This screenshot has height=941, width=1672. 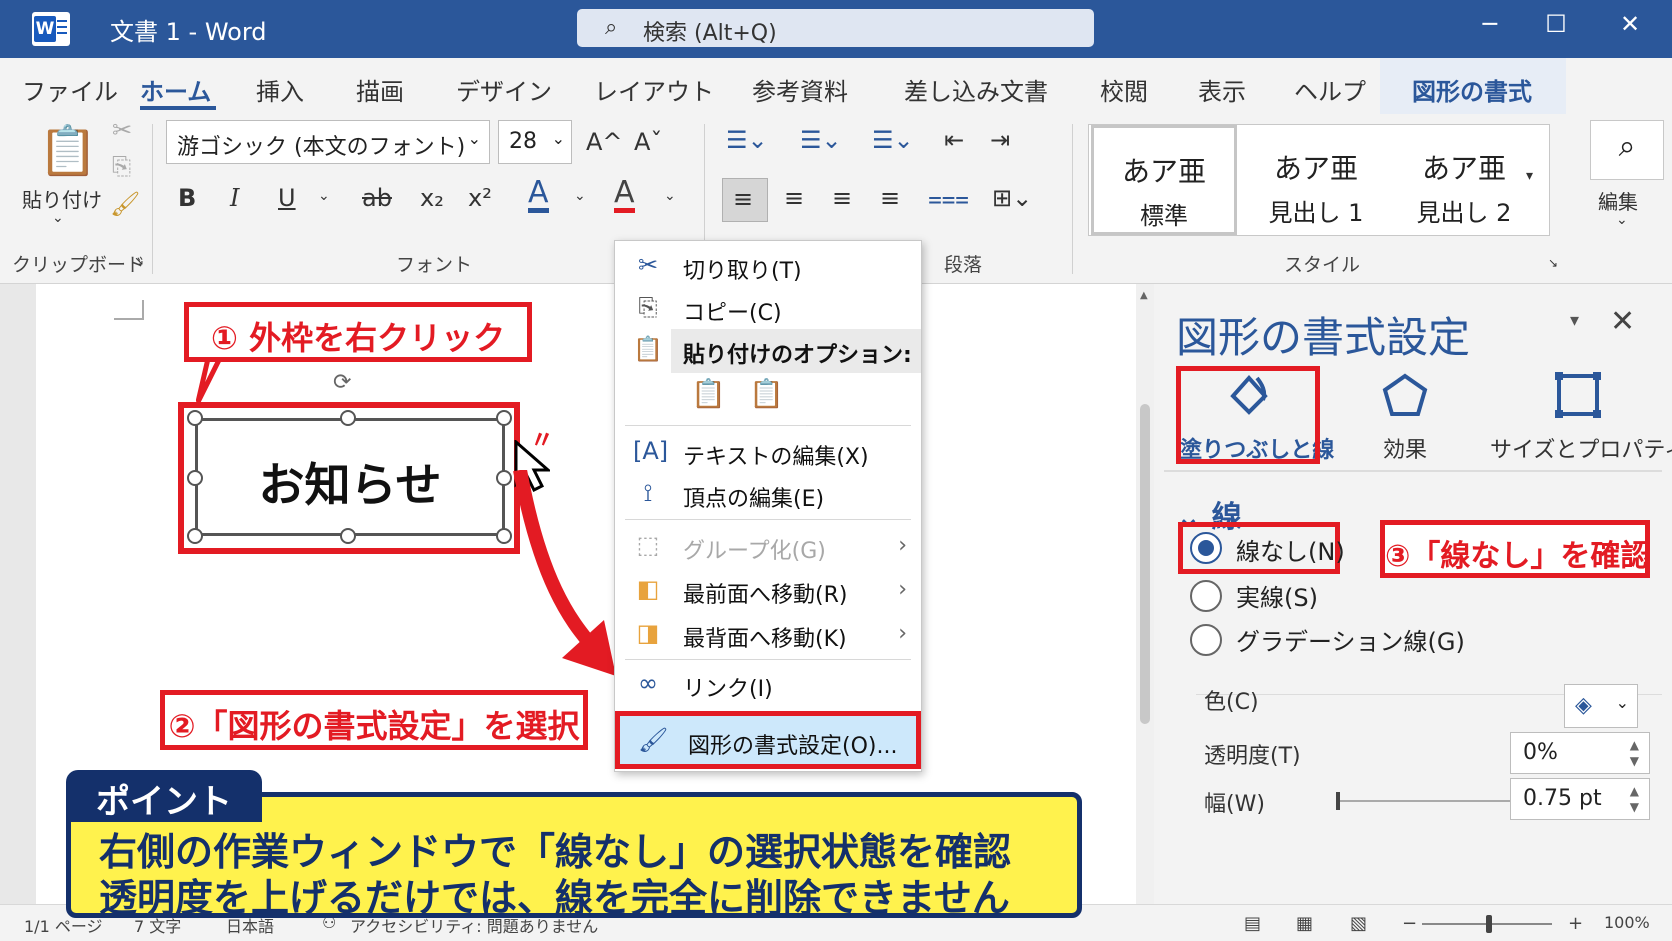 What do you see at coordinates (1574, 320) in the screenshot?
I see `pane-options-icon: ▾` at bounding box center [1574, 320].